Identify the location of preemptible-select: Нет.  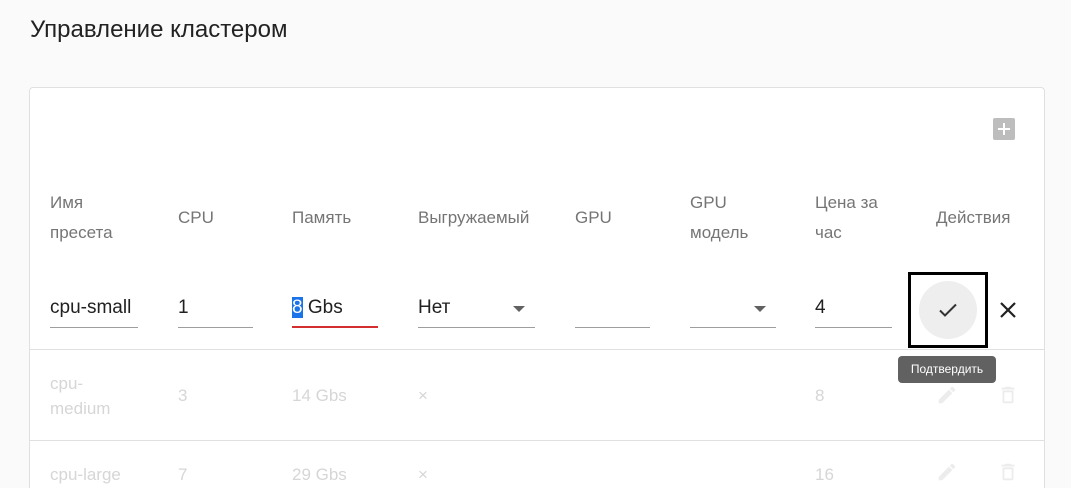
(476, 308).